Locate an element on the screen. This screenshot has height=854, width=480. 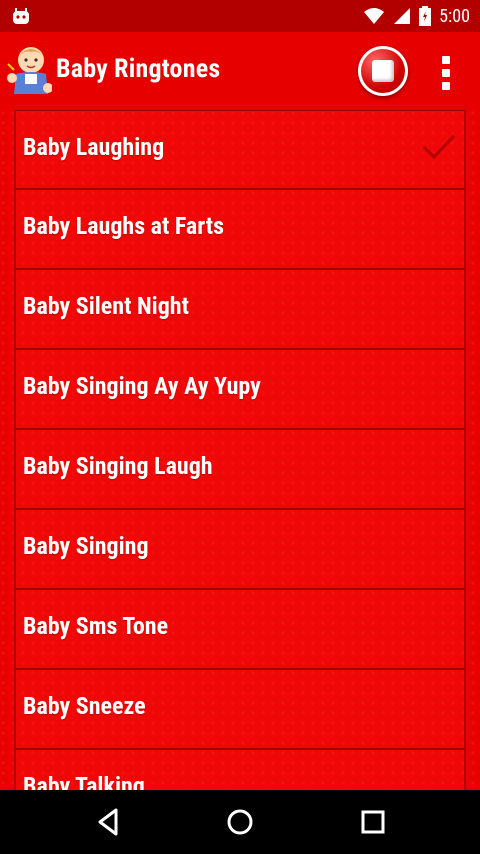
ringtone-label: Baby Singing Laugh is located at coordinates (118, 466).